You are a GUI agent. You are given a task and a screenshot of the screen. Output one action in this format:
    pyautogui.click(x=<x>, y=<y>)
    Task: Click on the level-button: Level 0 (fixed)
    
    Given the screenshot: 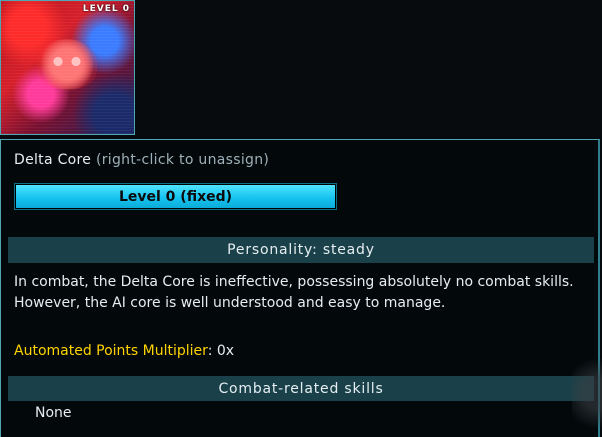 What is the action you would take?
    pyautogui.click(x=175, y=196)
    